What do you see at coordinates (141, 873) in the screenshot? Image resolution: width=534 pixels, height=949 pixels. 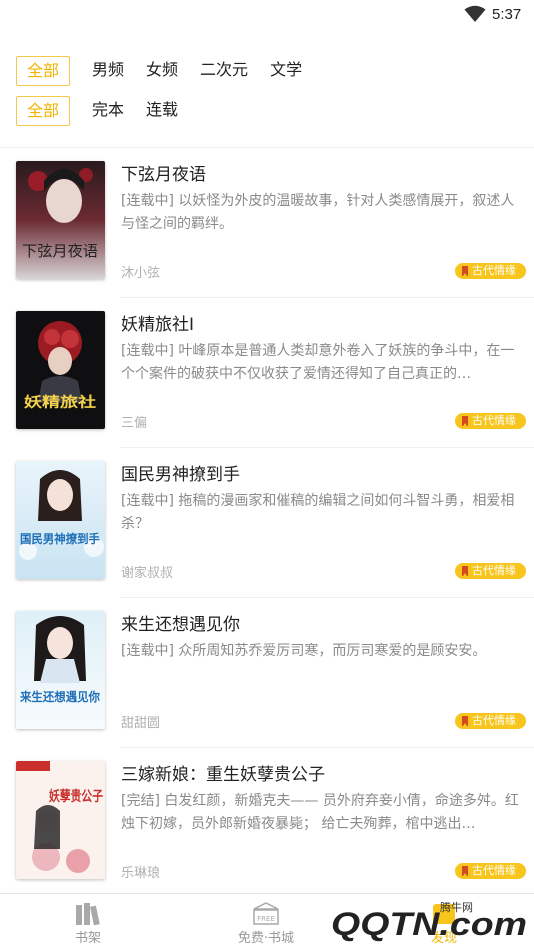 I see `book-author: 乐琳琅` at bounding box center [141, 873].